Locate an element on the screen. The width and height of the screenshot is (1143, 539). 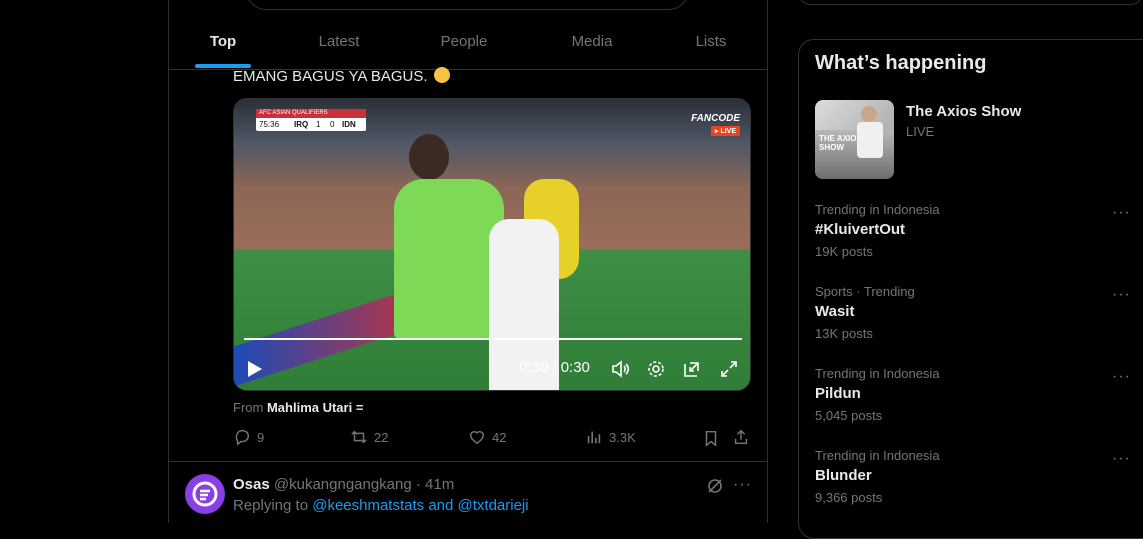
video-progress-bar is located at coordinates (493, 339).